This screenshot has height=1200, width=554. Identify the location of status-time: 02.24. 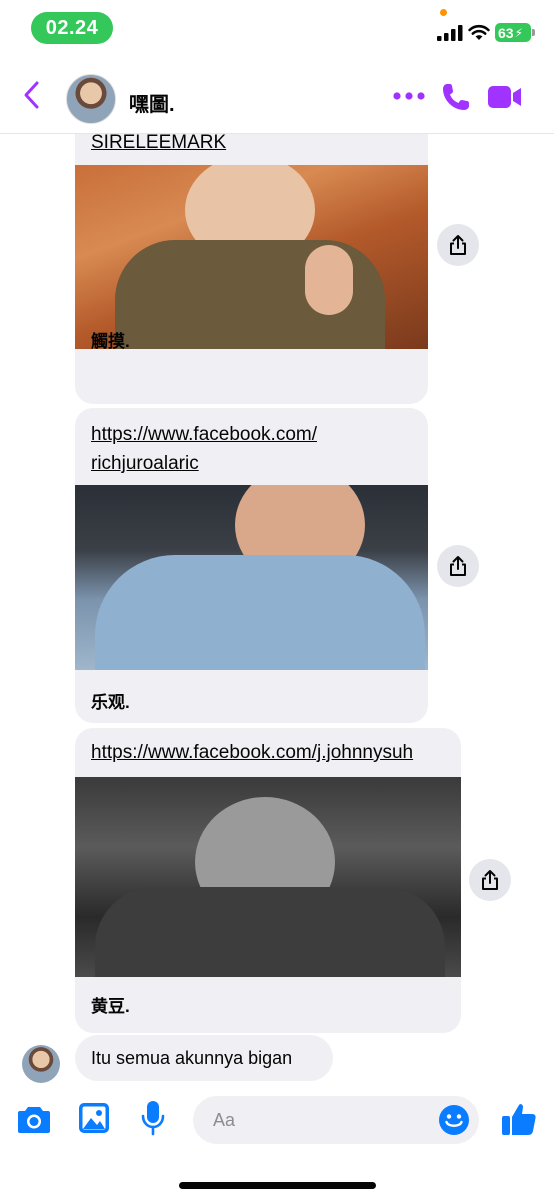
(72, 28).